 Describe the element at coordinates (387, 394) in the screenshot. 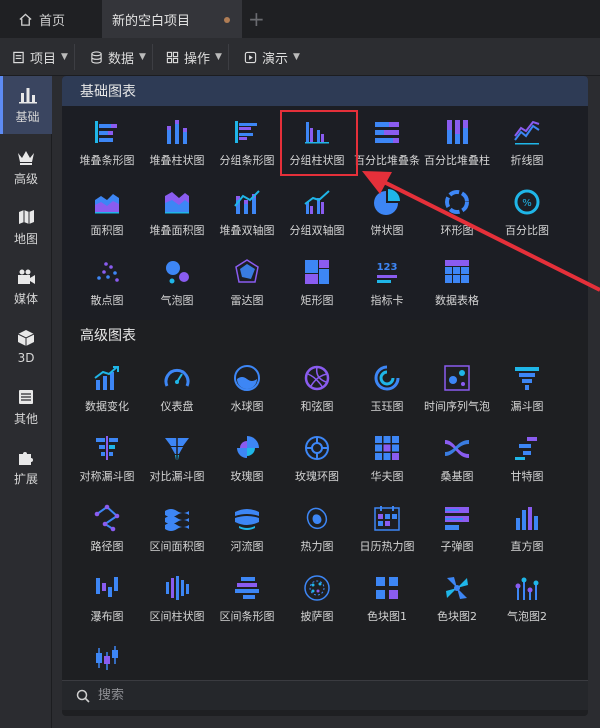

I see `chart-item-radial-bar: 玉珏图` at that location.